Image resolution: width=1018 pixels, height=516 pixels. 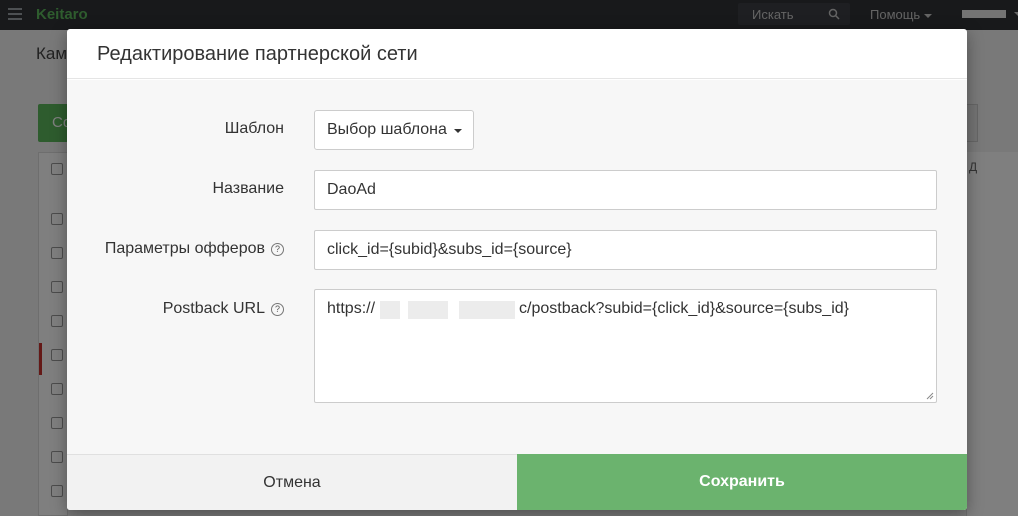 What do you see at coordinates (517, 54) in the screenshot?
I see `modal-header: Редактирование партнерской сети` at bounding box center [517, 54].